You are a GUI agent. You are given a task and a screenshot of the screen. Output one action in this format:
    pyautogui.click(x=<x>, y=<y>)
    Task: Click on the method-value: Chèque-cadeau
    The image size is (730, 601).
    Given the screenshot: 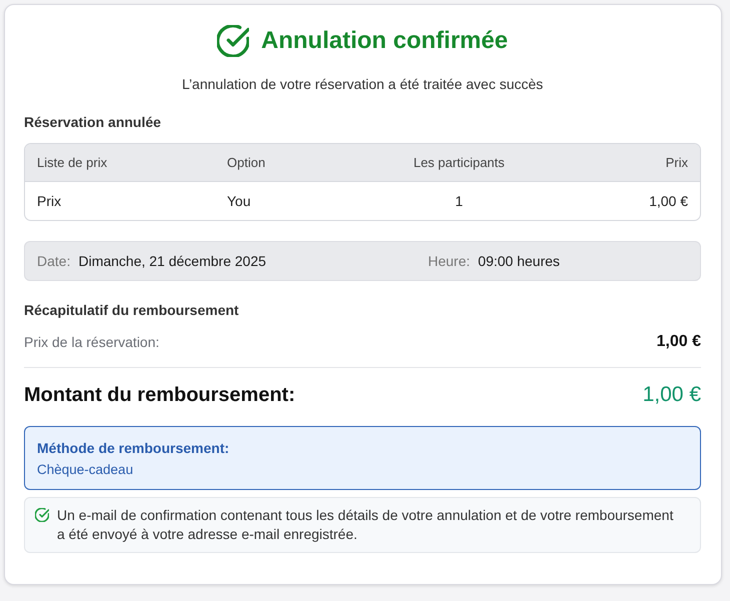 What is the action you would take?
    pyautogui.click(x=85, y=470)
    